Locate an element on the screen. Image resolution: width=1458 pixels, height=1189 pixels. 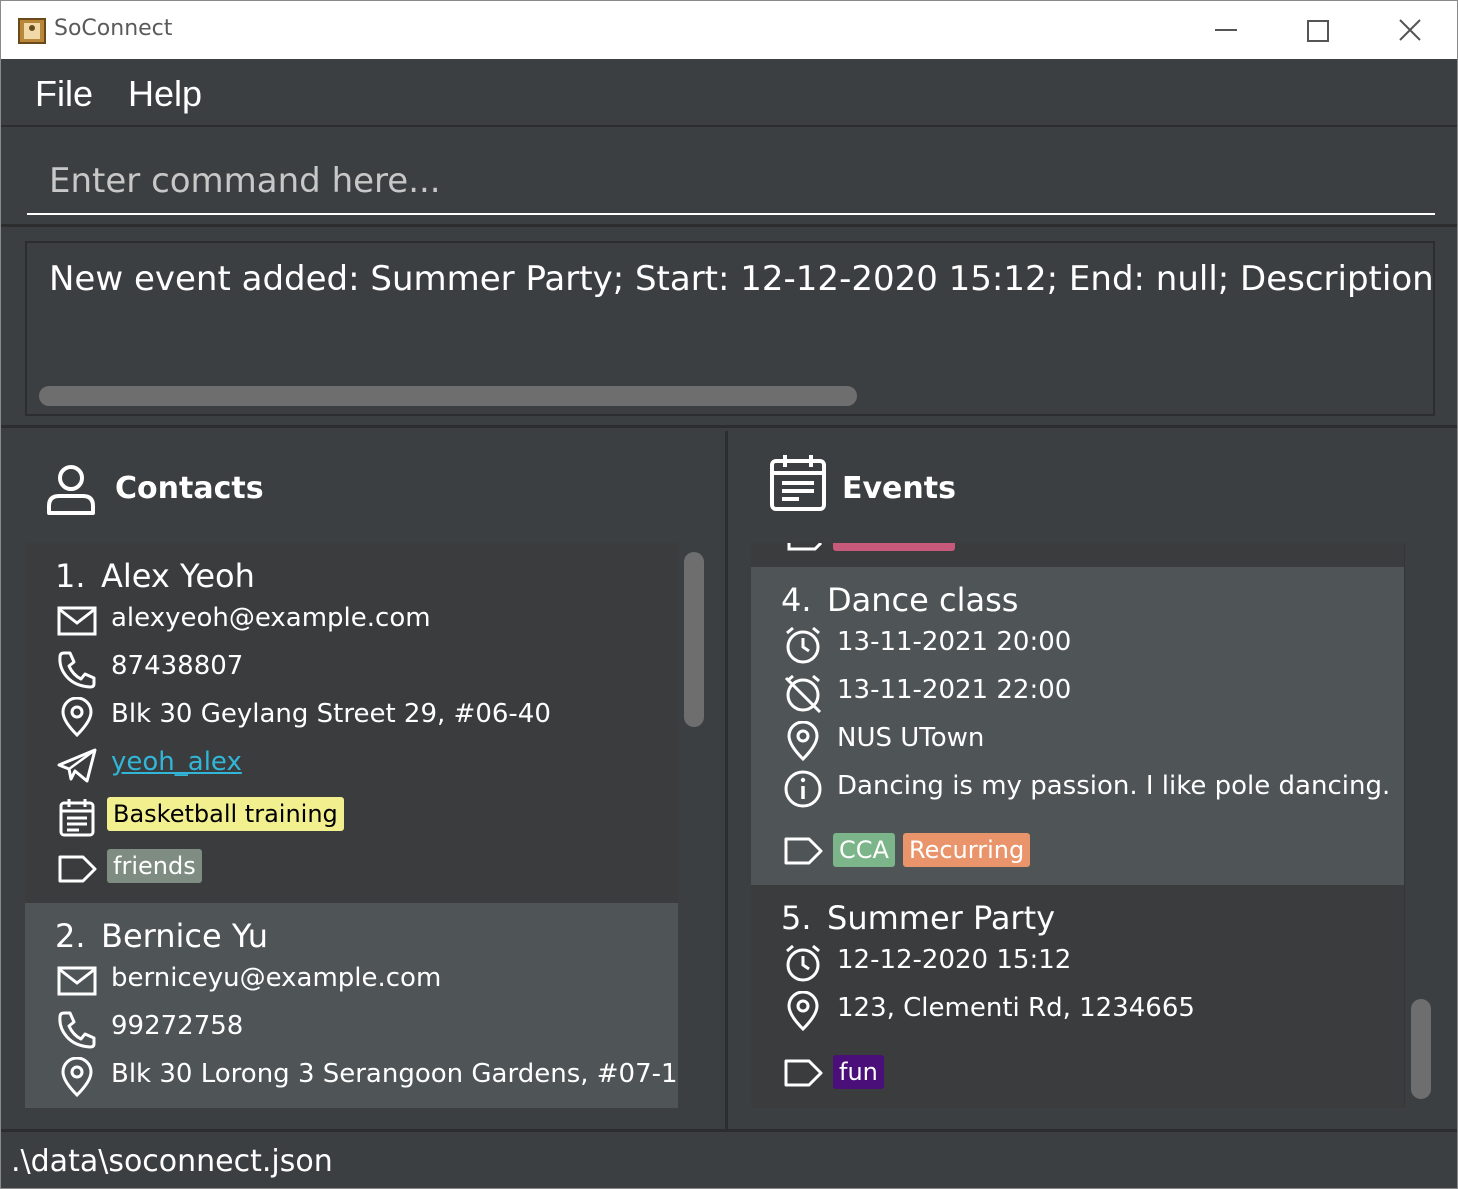
info-icon is located at coordinates (803, 789).